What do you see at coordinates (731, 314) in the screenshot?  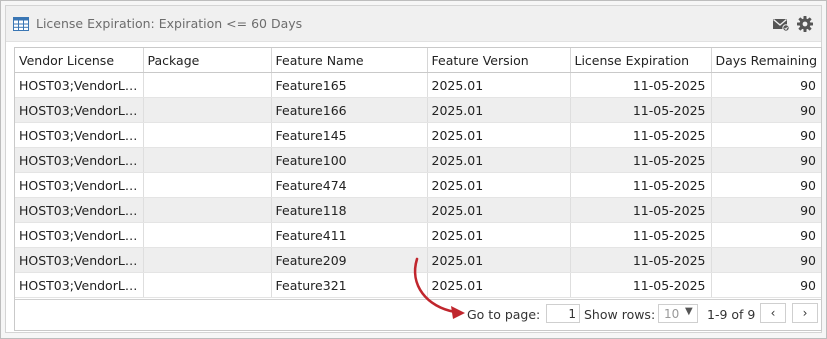 I see `page-range-text: 1-9 of 9` at bounding box center [731, 314].